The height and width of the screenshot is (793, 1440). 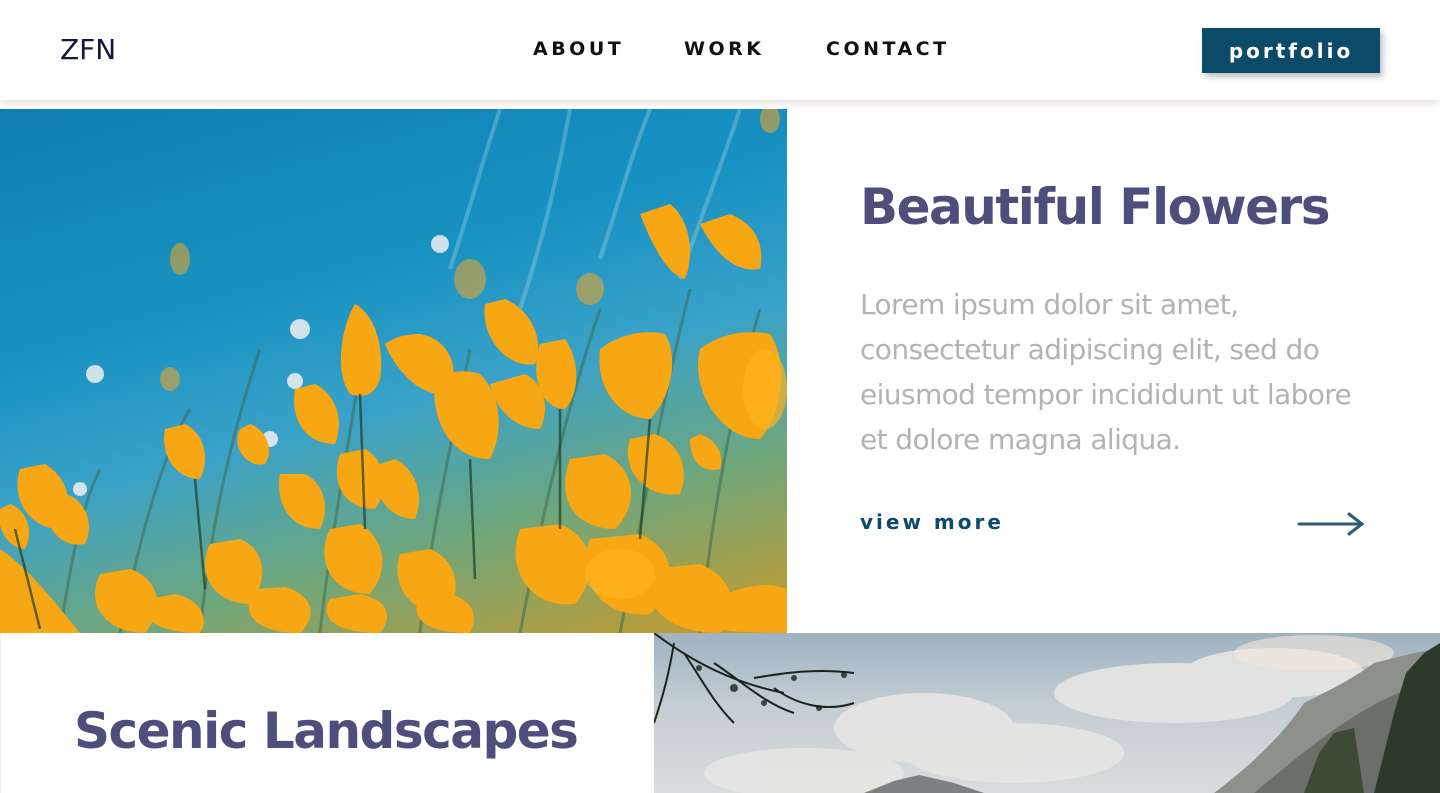 What do you see at coordinates (1047, 713) in the screenshot?
I see `landscape-image` at bounding box center [1047, 713].